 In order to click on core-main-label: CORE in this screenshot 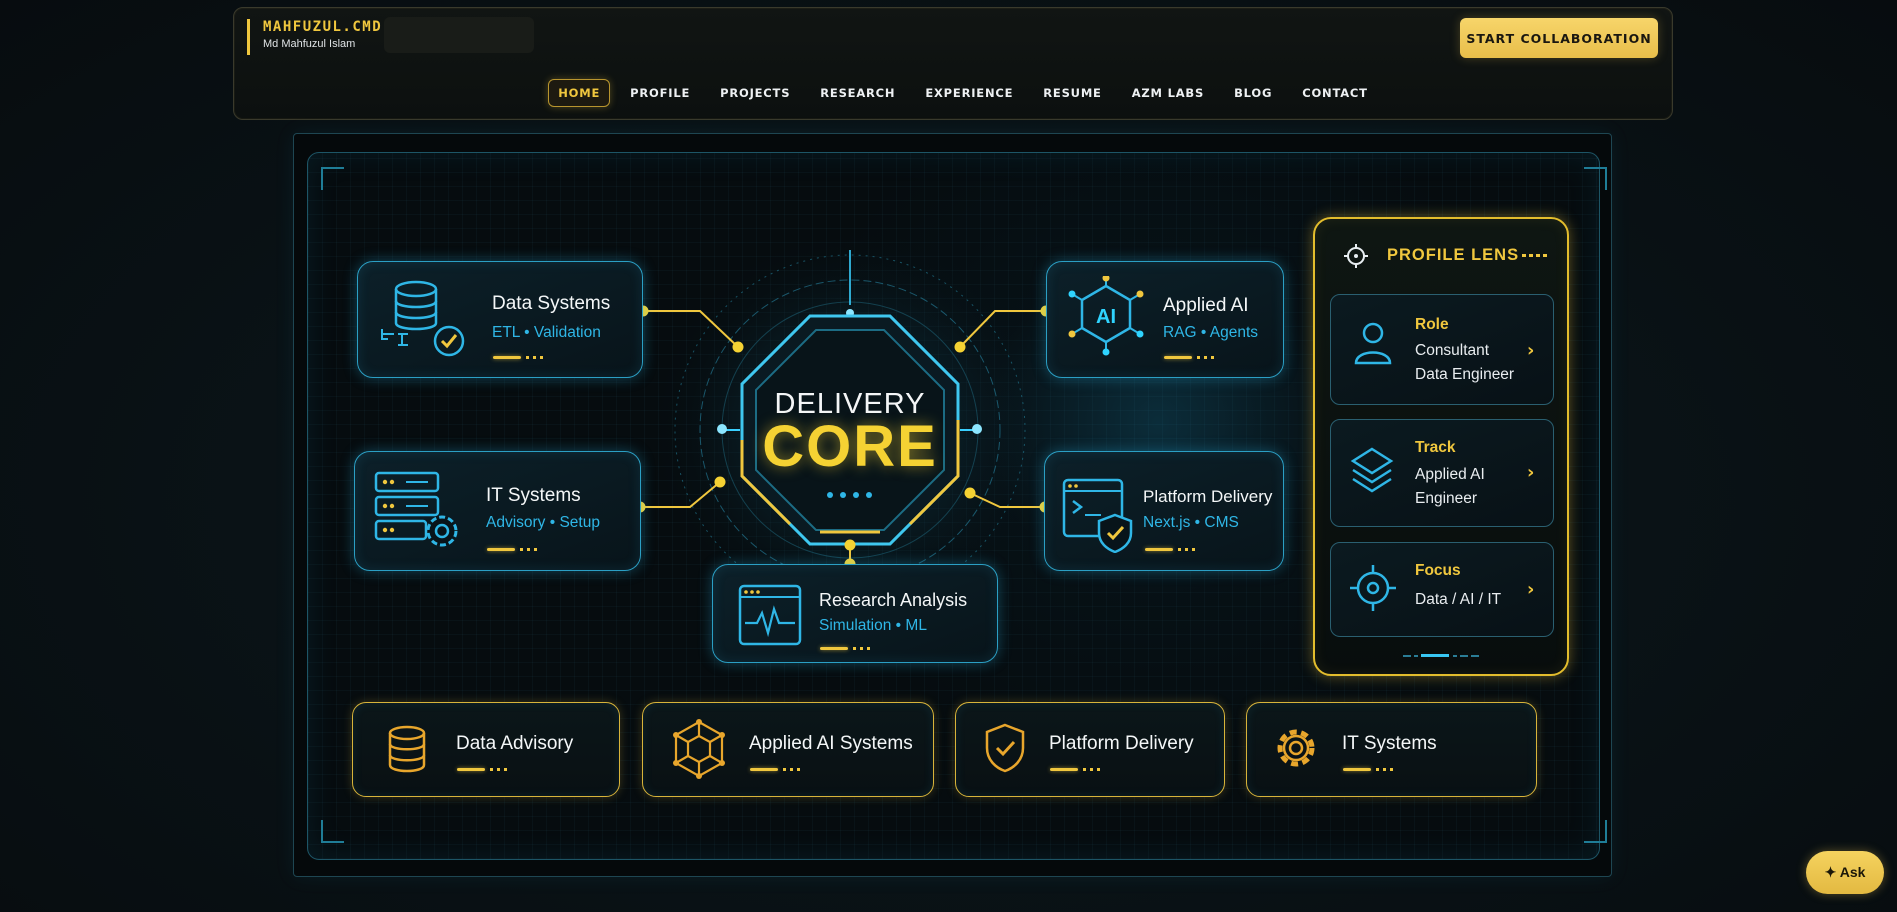, I will do `click(850, 446)`.